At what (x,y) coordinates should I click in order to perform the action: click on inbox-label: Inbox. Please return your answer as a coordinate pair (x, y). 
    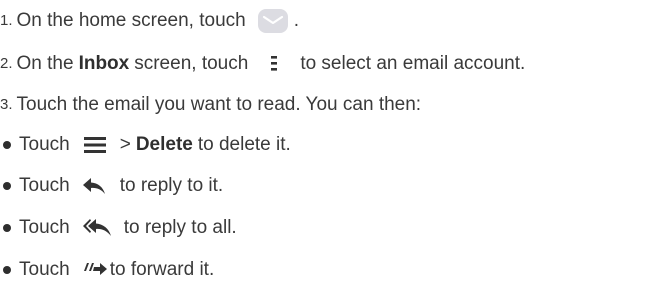
    Looking at the image, I should click on (104, 63).